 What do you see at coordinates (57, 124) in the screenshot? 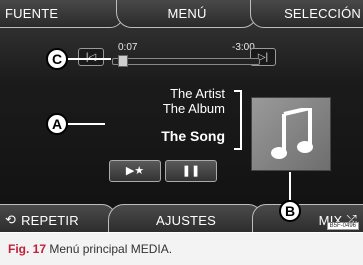
I see `callout-a: A` at bounding box center [57, 124].